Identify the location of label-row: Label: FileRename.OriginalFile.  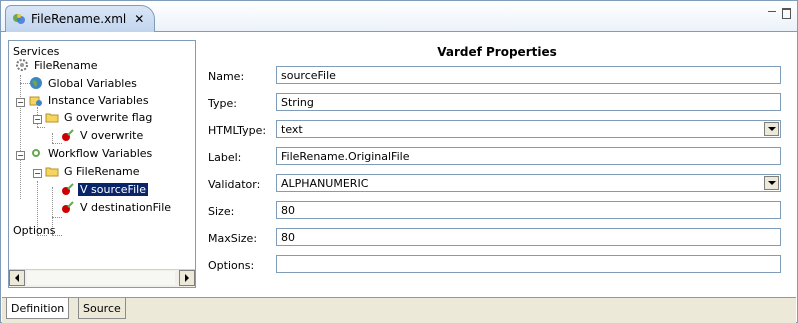
(500, 157).